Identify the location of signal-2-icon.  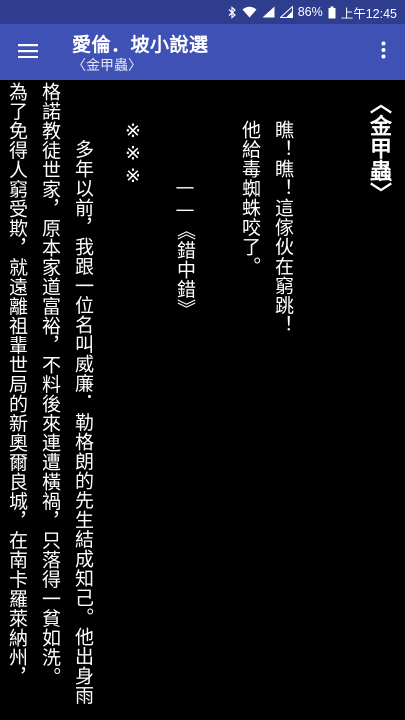
(286, 12).